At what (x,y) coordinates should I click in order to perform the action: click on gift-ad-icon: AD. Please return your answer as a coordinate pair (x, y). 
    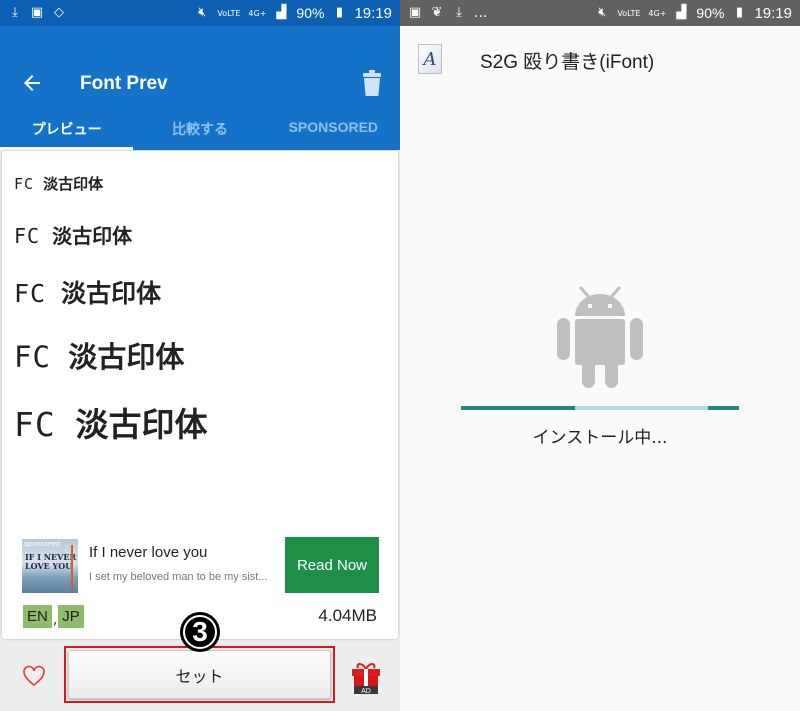
    Looking at the image, I should click on (366, 677).